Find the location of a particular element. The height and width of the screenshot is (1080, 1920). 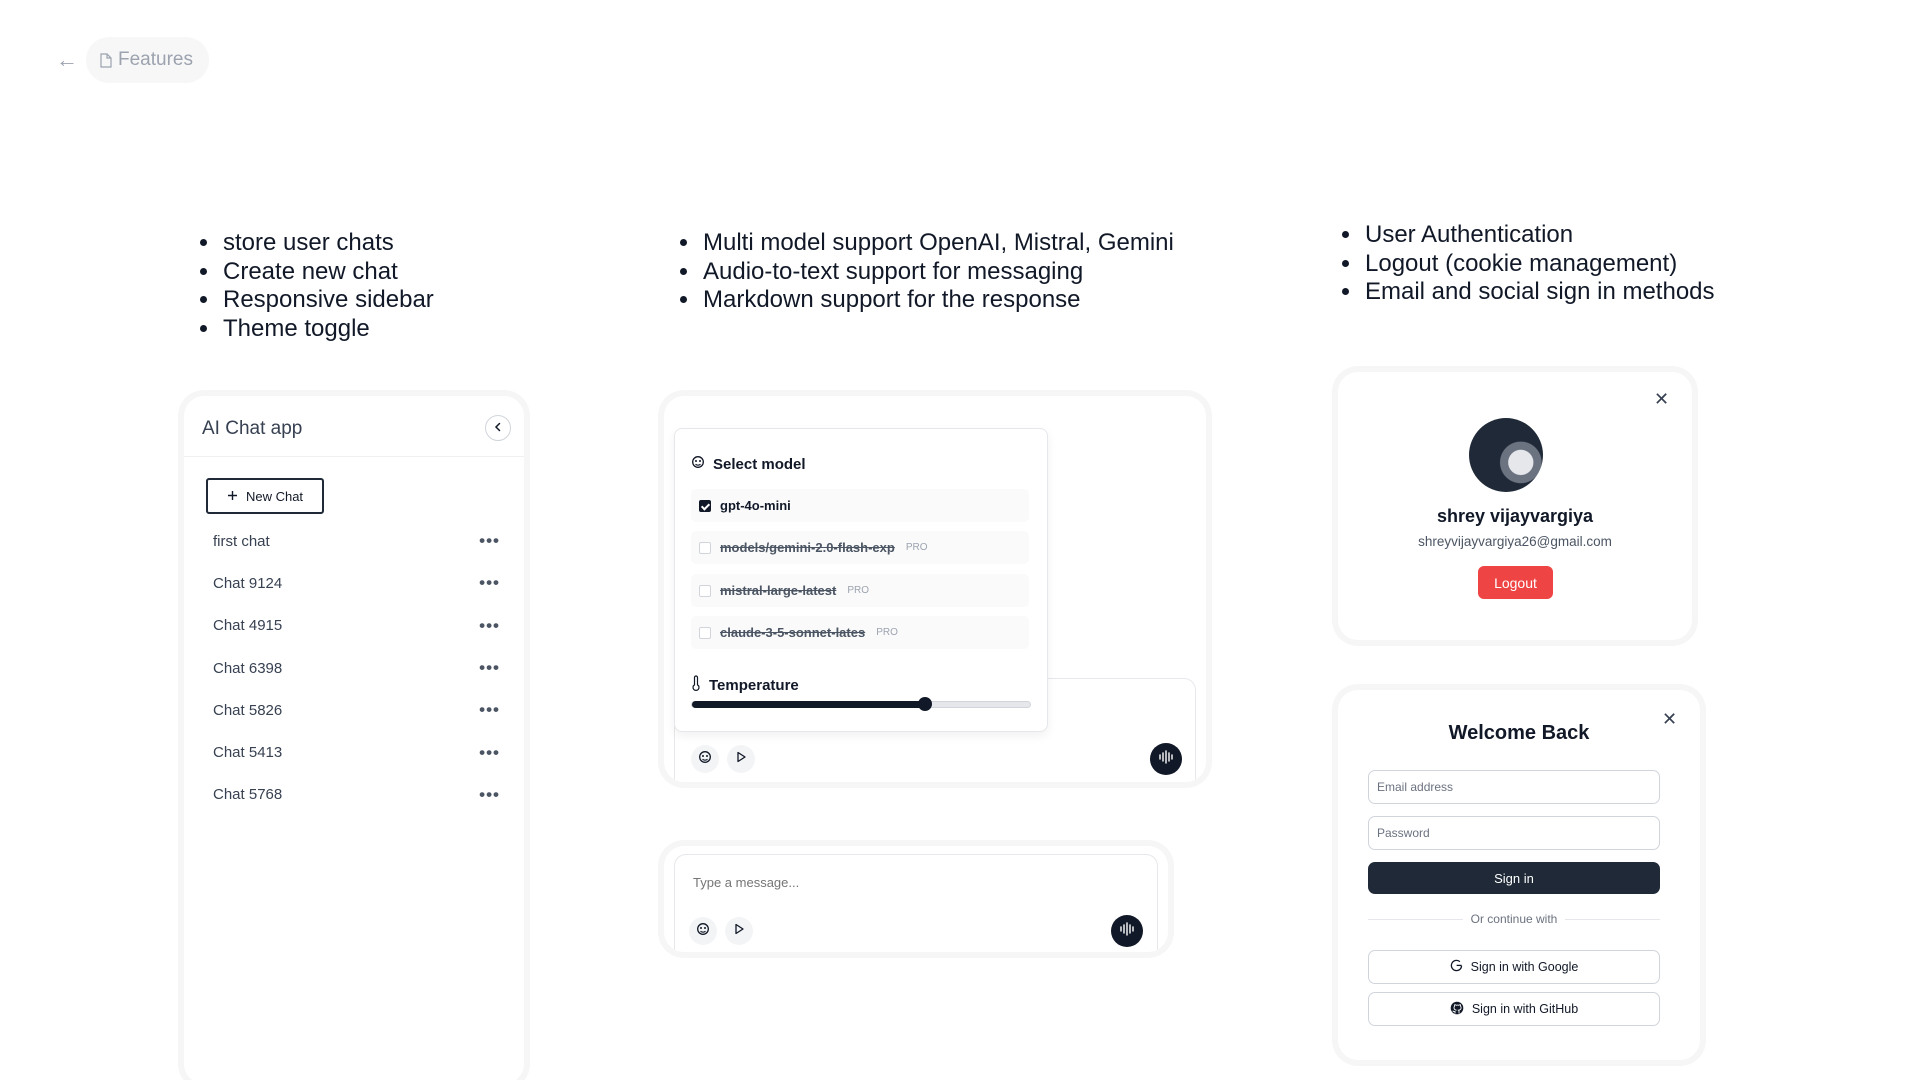

list-item: Email and social sign in methods is located at coordinates (1539, 292).